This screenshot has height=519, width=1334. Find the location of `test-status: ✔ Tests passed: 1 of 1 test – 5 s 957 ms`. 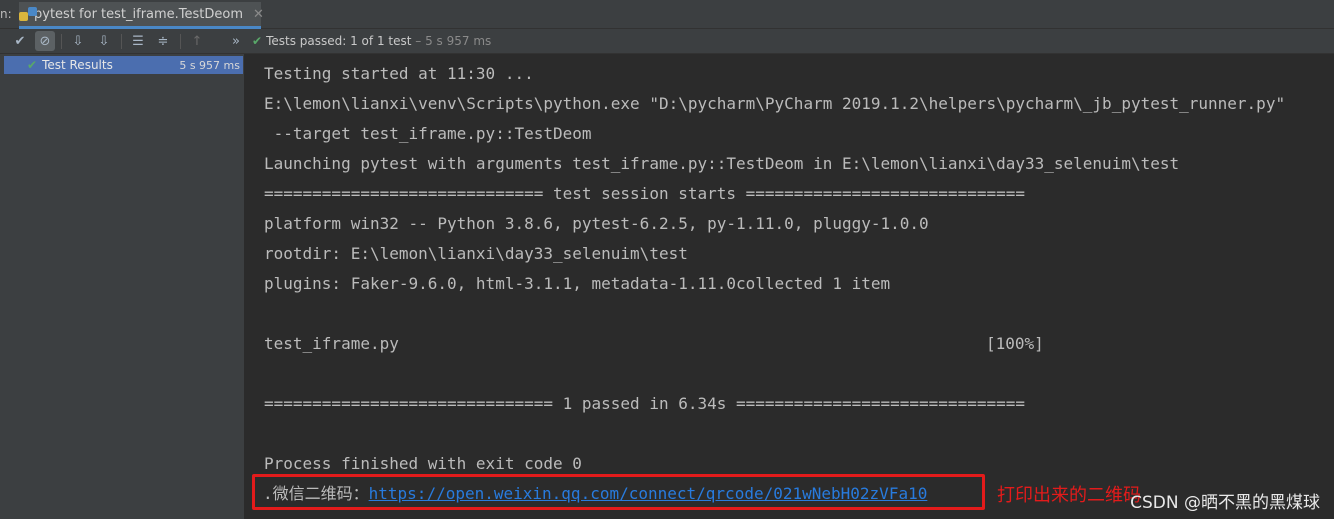

test-status: ✔ Tests passed: 1 of 1 test – 5 s 957 ms is located at coordinates (371, 41).